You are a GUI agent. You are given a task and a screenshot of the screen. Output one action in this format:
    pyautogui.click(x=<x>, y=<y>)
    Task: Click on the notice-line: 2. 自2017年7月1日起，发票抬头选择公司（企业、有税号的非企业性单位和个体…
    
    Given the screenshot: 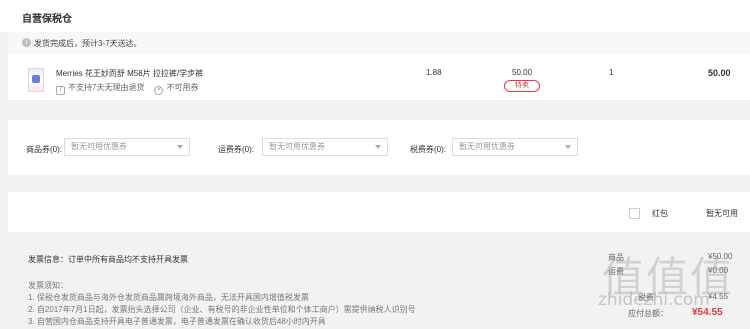 What is the action you would take?
    pyautogui.click(x=222, y=309)
    